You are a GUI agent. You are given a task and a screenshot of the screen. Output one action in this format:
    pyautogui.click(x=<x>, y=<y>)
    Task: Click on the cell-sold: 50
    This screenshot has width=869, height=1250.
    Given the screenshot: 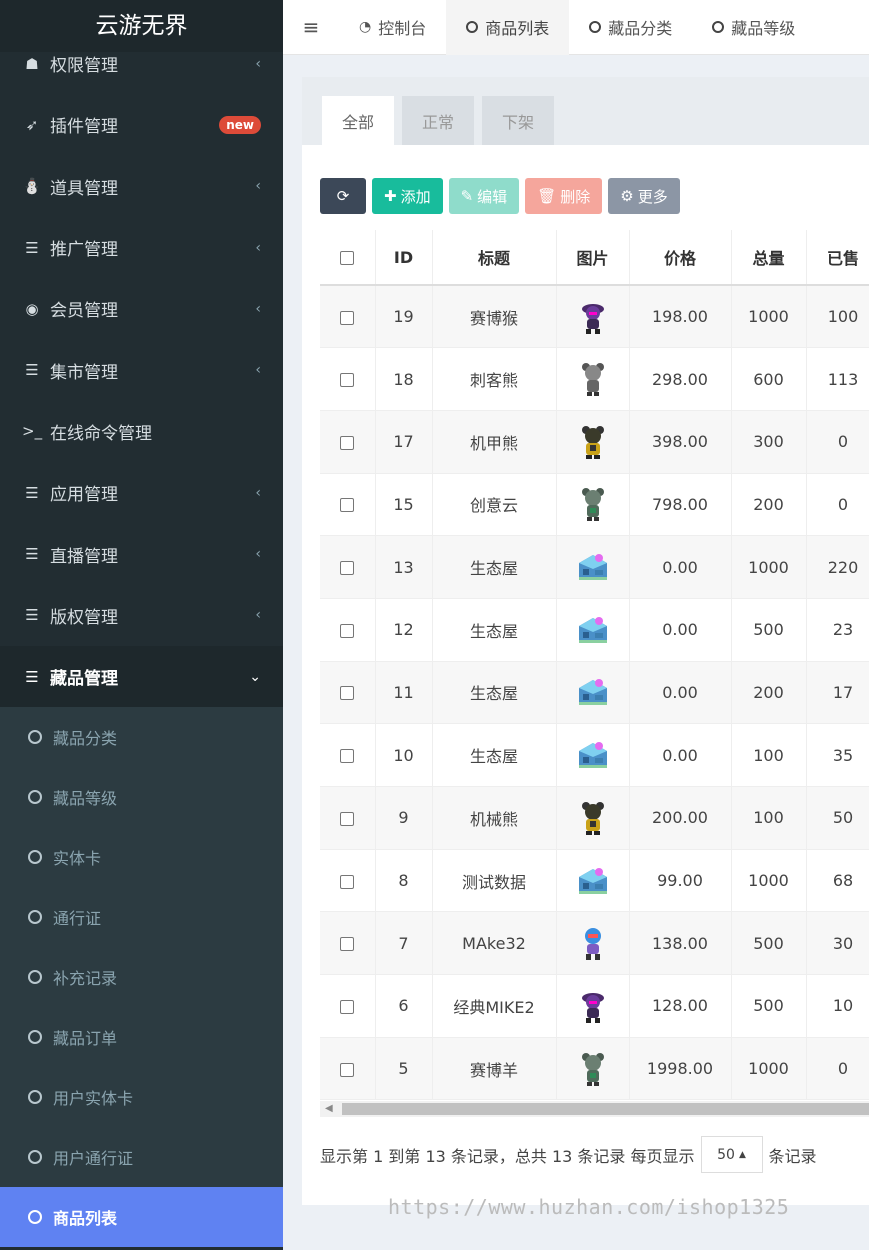 What is the action you would take?
    pyautogui.click(x=837, y=818)
    